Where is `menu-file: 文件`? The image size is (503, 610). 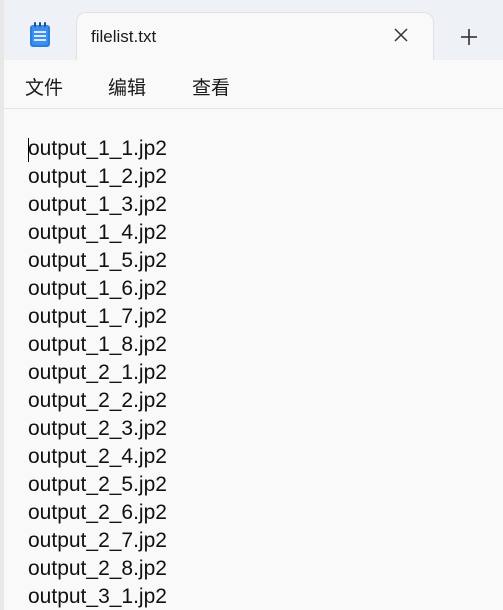 menu-file: 文件 is located at coordinates (44, 86).